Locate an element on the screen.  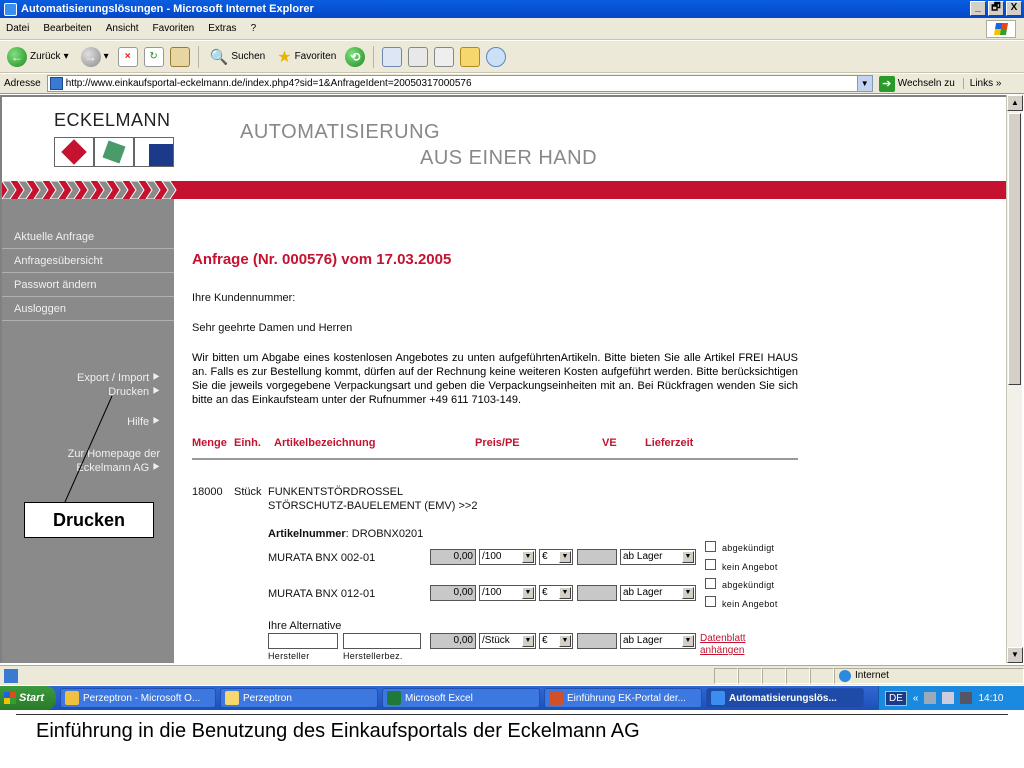
sidebar-link-export-import: Export / Import ⯈ is located at coordinates (118, 378).